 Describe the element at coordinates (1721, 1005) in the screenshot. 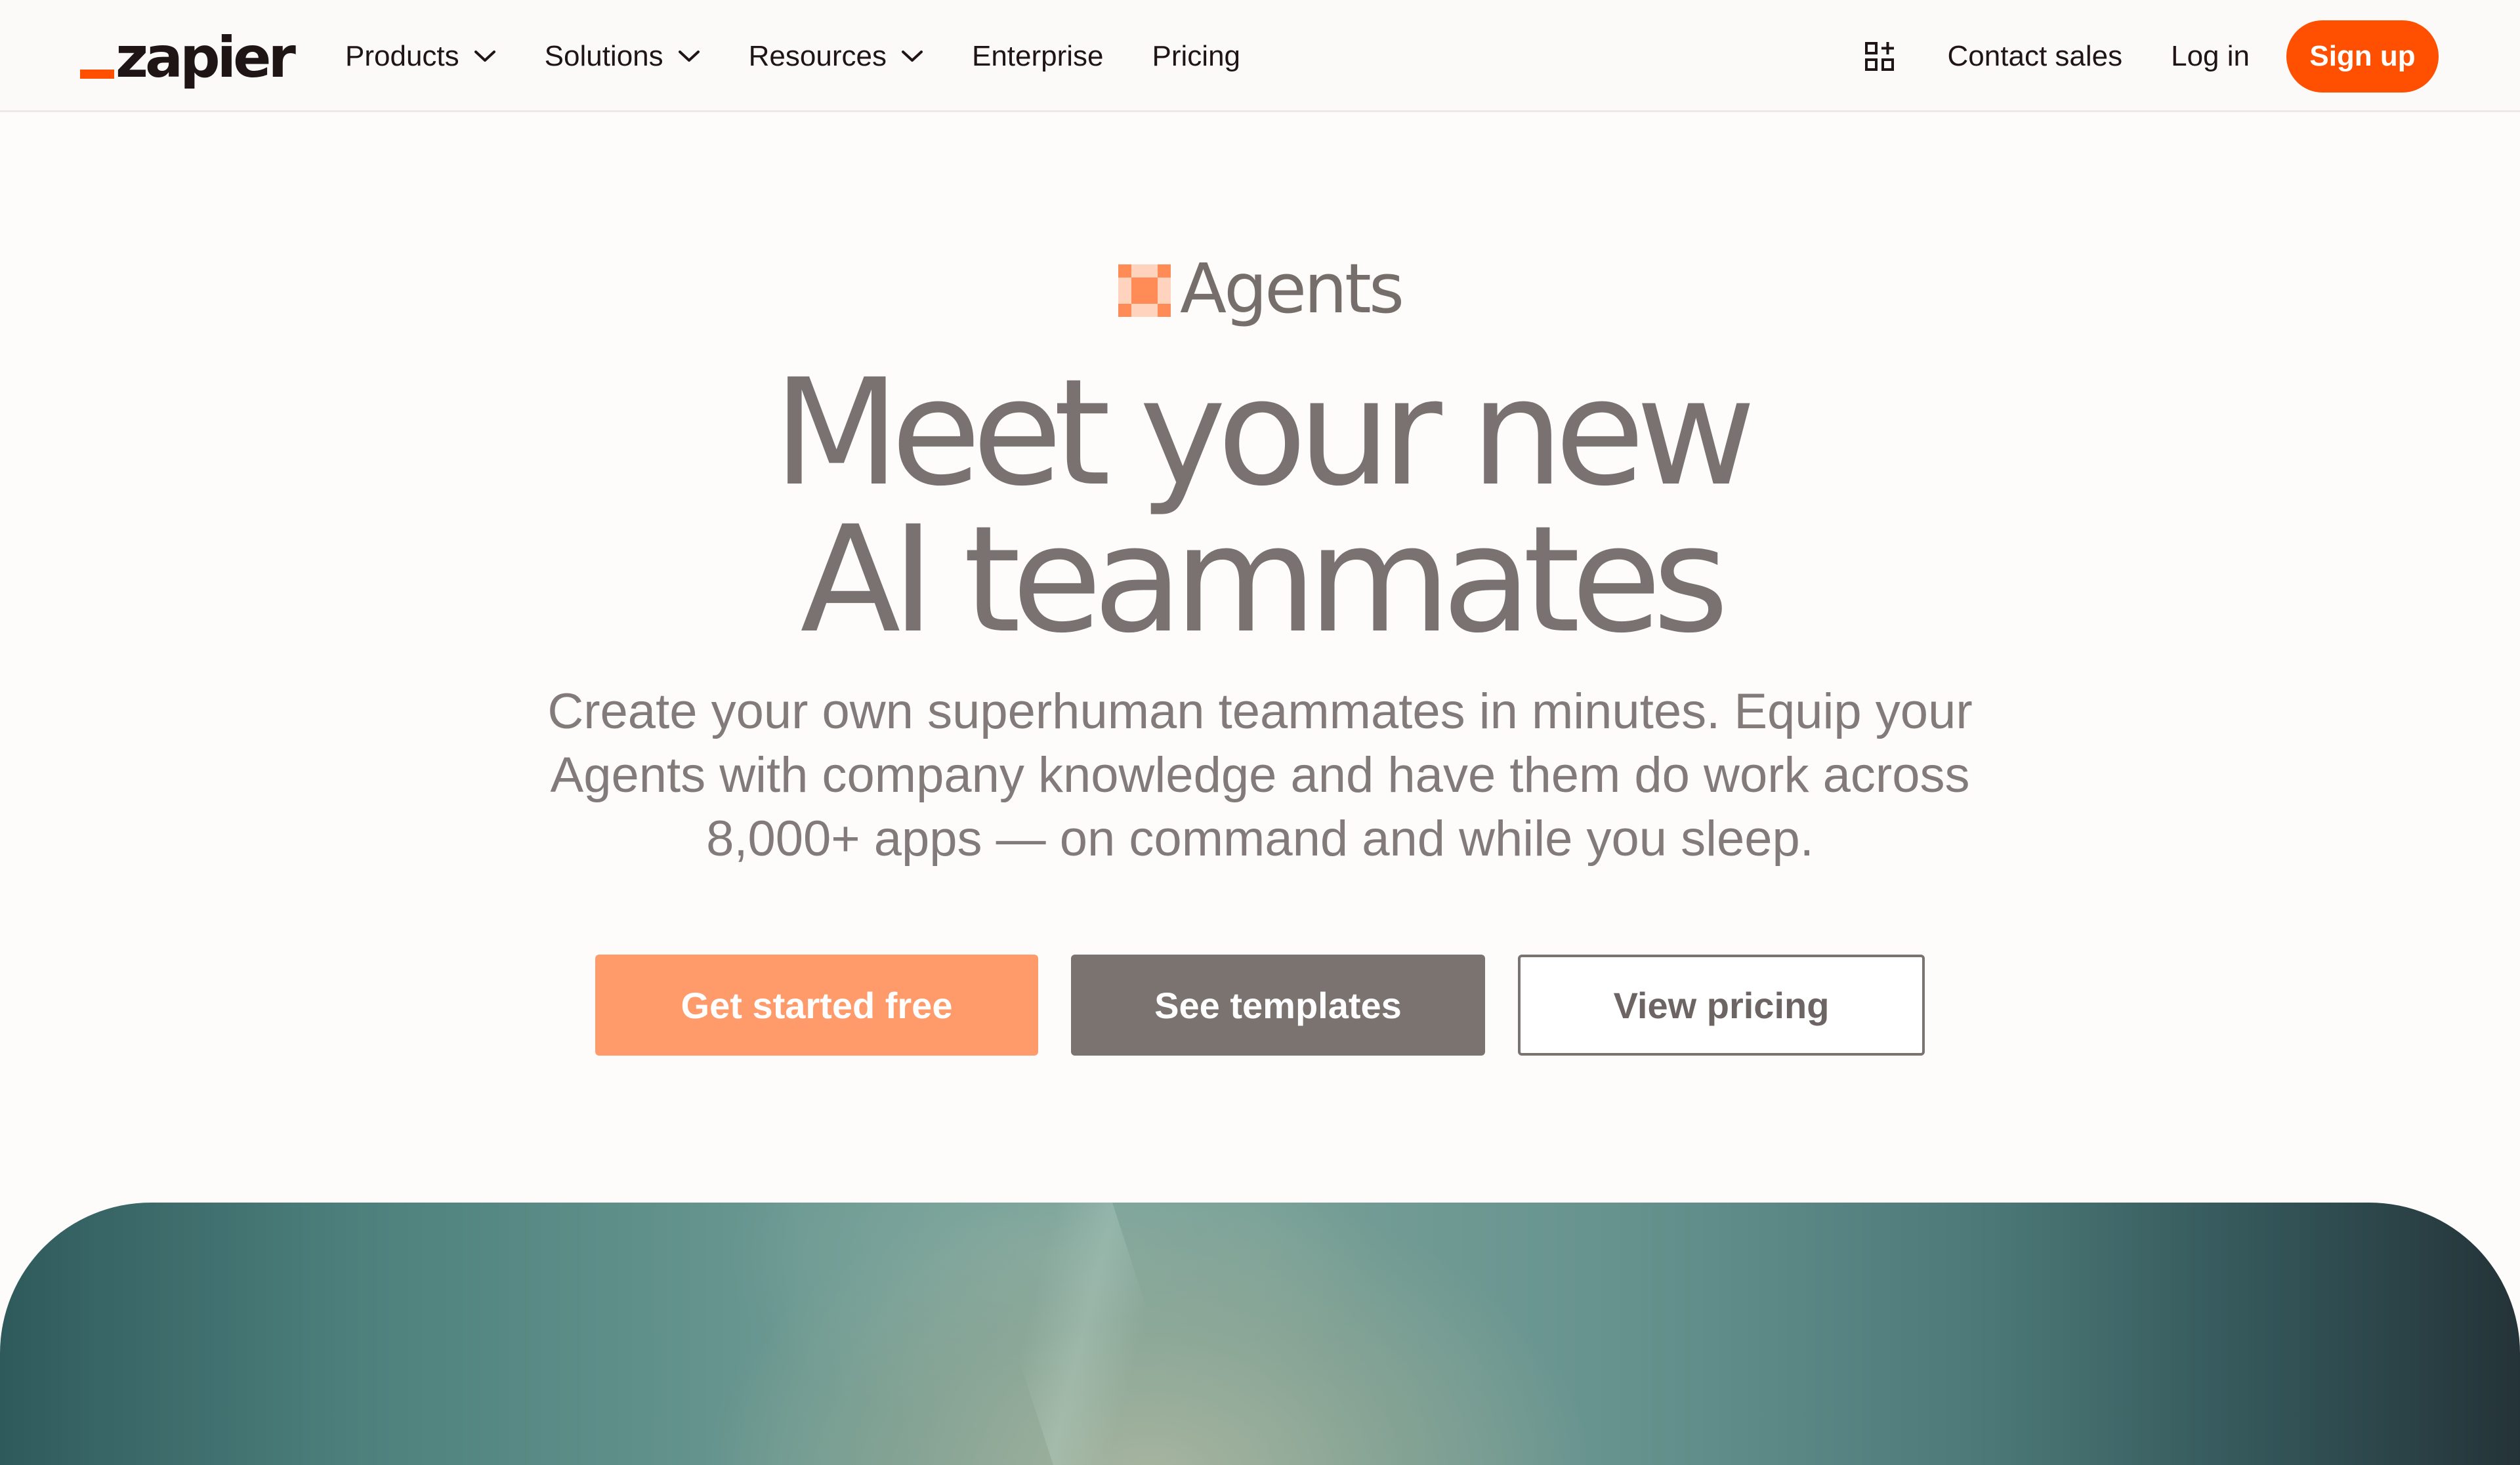

I see `view-pricing-button: View pricing` at that location.